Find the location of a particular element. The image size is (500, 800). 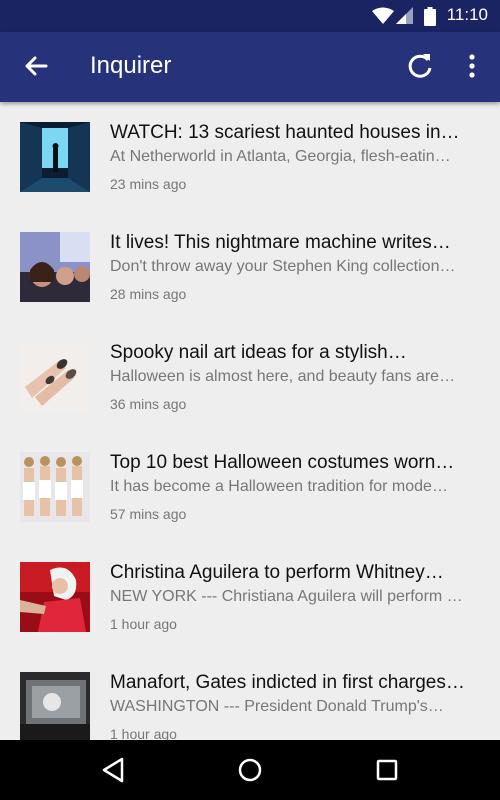

home-nav-icon is located at coordinates (250, 770).